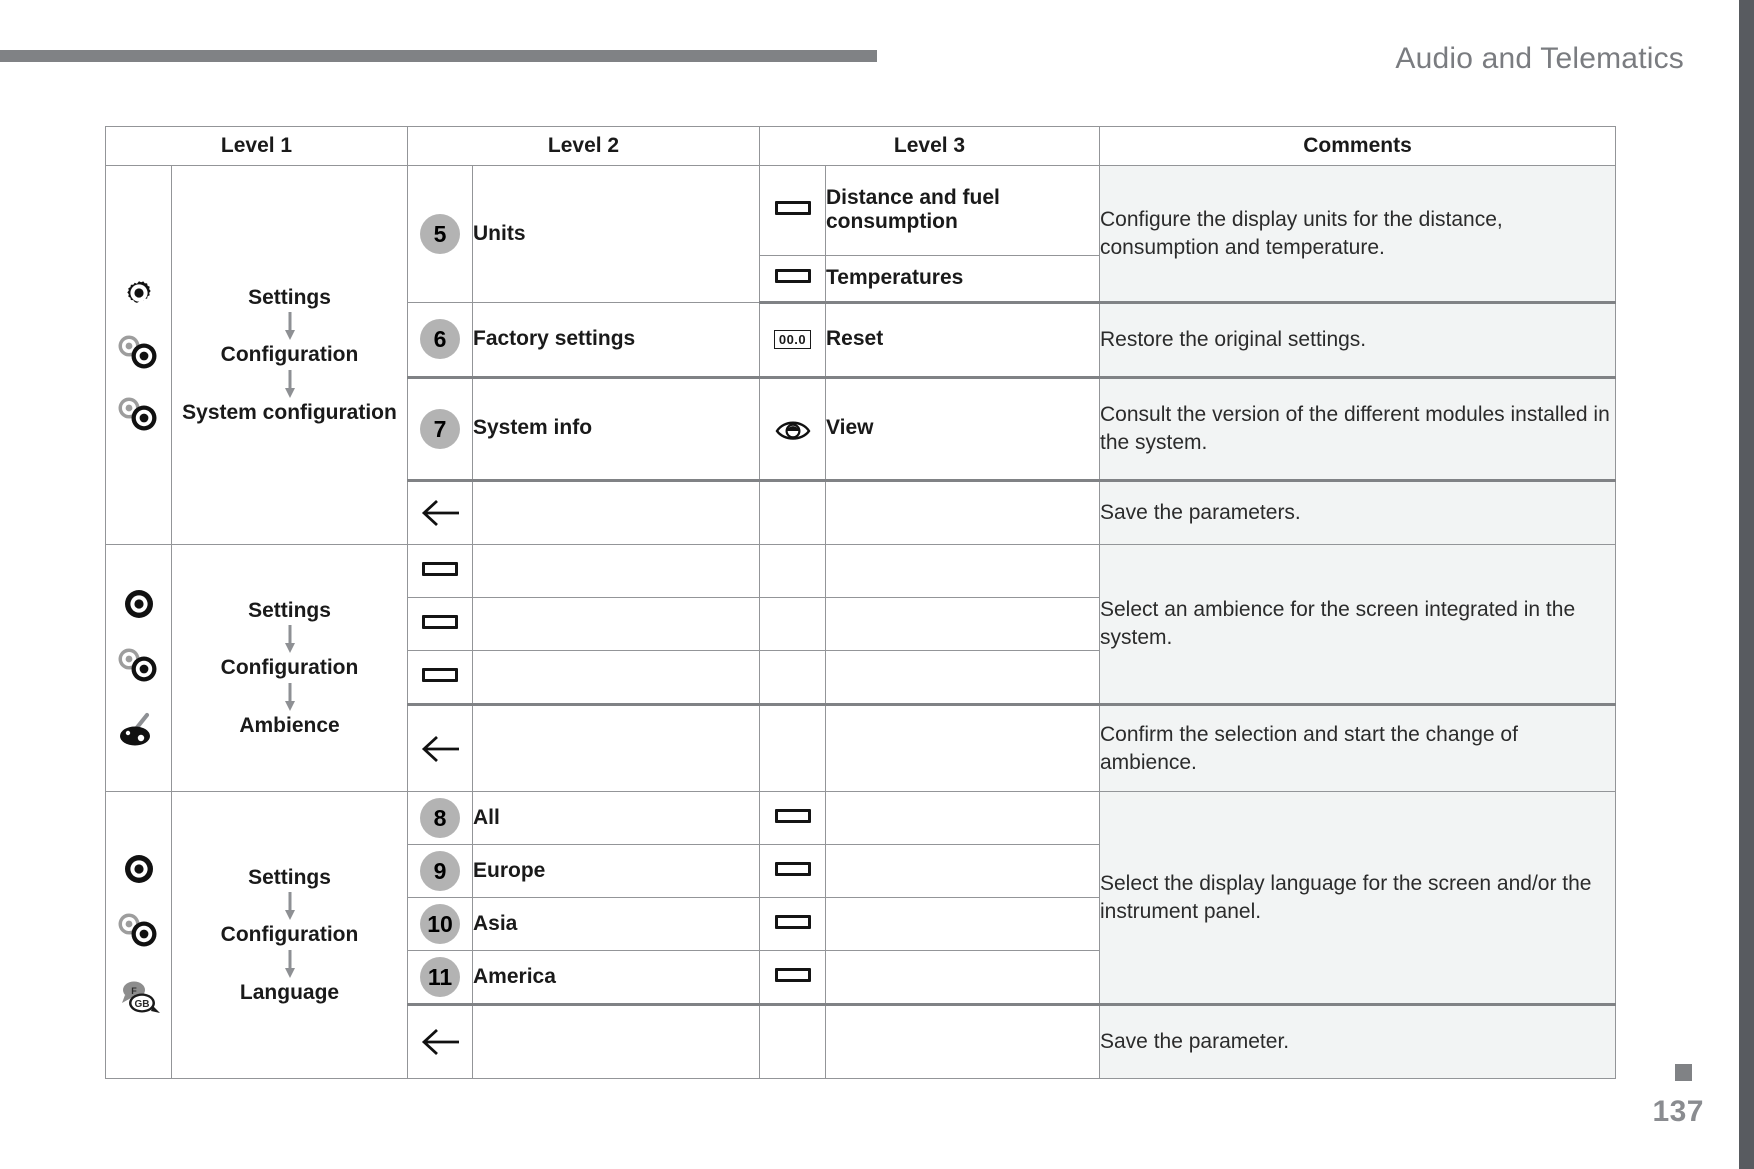  What do you see at coordinates (1746, 584) in the screenshot?
I see `page-edge-bar` at bounding box center [1746, 584].